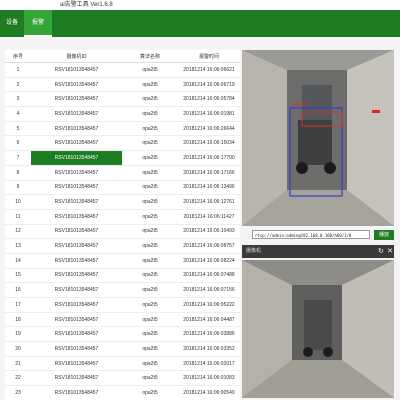 This screenshot has height=400, width=400. Describe the element at coordinates (209, 392) in the screenshot. I see `row-alarm-time: 20181214 16:06:00549` at that location.